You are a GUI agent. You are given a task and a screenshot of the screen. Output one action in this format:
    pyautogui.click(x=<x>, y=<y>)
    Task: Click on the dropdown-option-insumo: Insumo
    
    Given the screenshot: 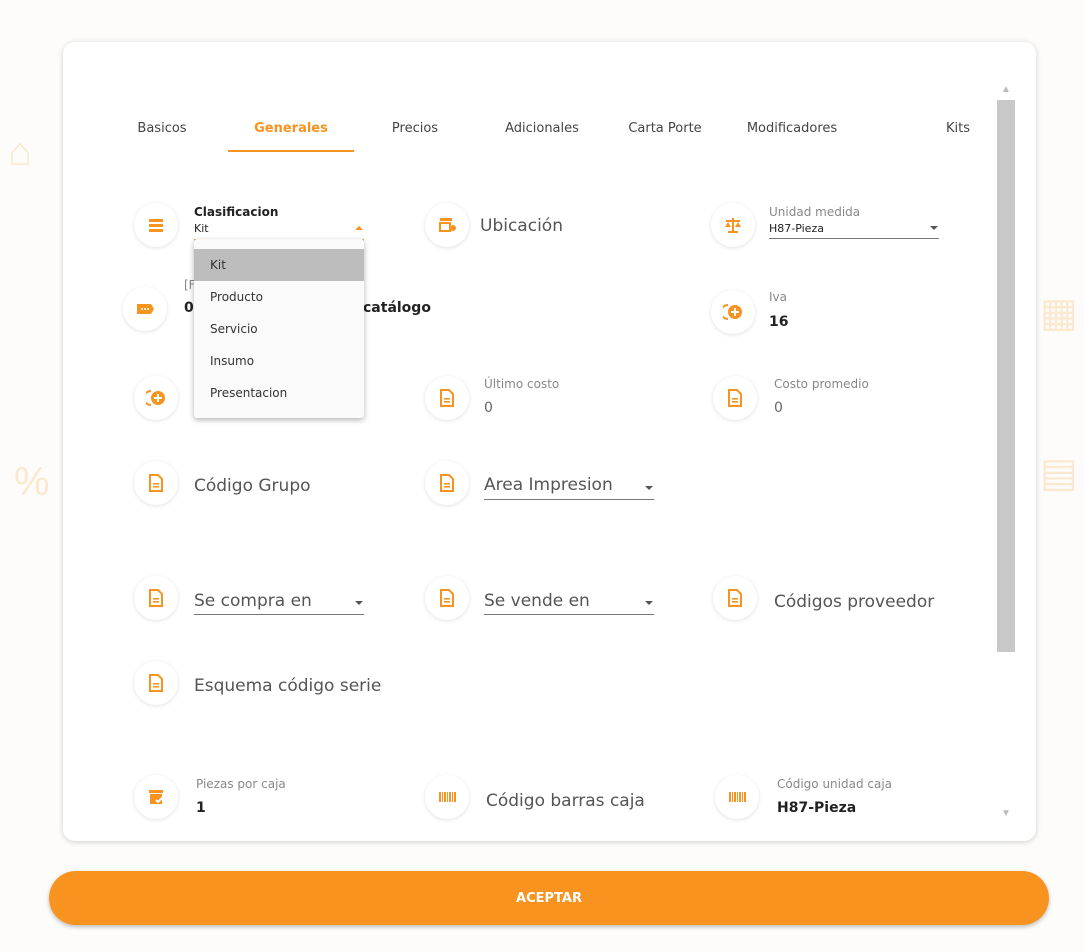 What is the action you would take?
    pyautogui.click(x=279, y=361)
    